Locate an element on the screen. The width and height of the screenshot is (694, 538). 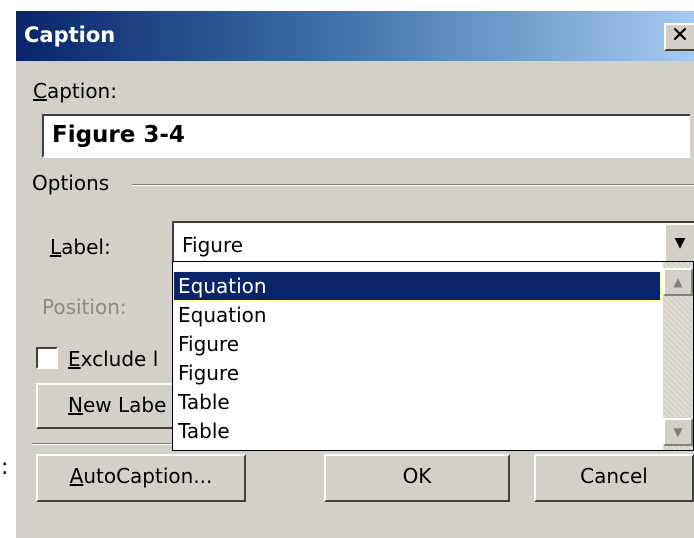
arrow-up-icon: ▲ is located at coordinates (678, 282).